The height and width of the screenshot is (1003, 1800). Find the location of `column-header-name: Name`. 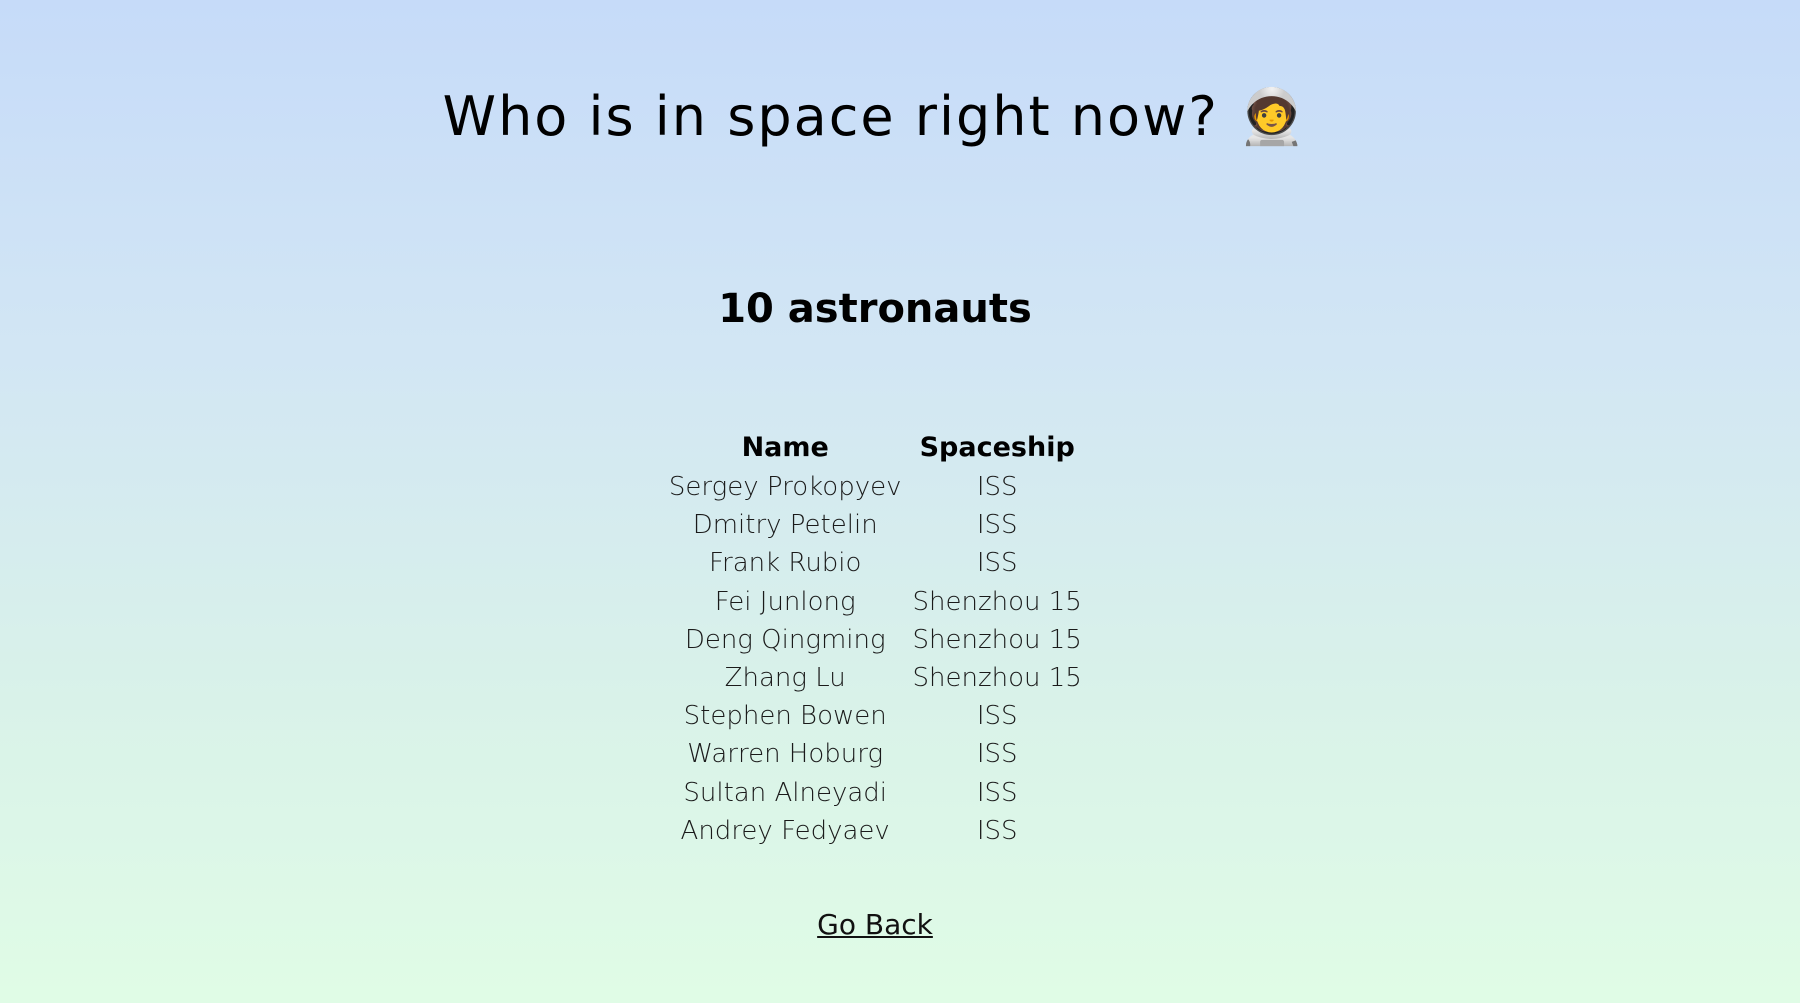

column-header-name: Name is located at coordinates (785, 447).